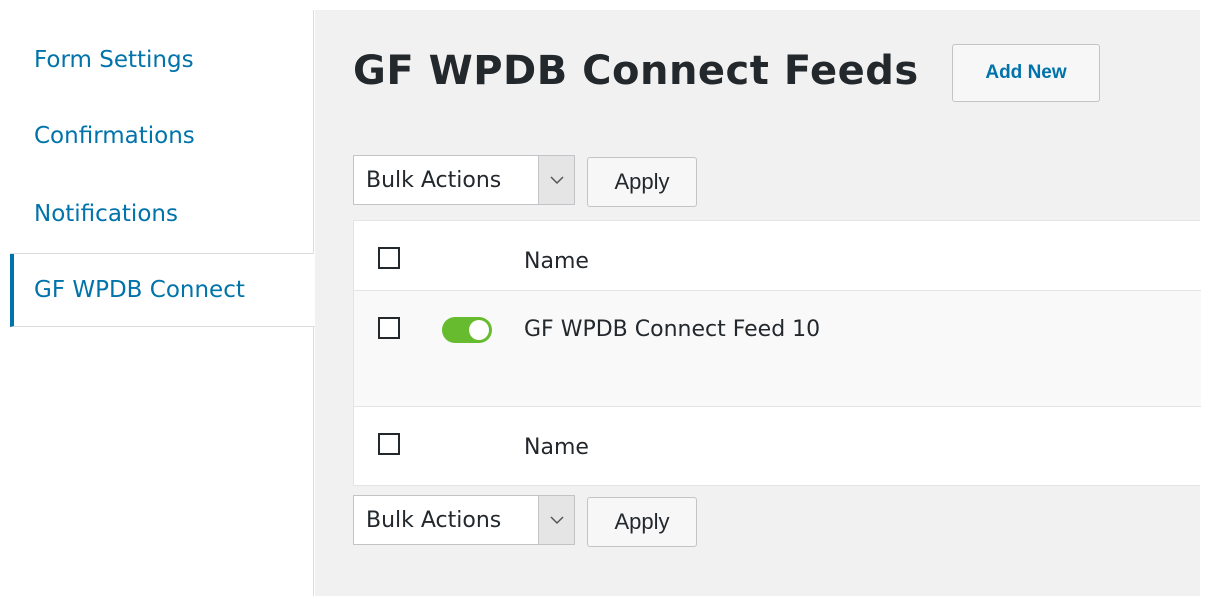  I want to click on sidebar-item-label: GF WPDB Connect, so click(139, 290).